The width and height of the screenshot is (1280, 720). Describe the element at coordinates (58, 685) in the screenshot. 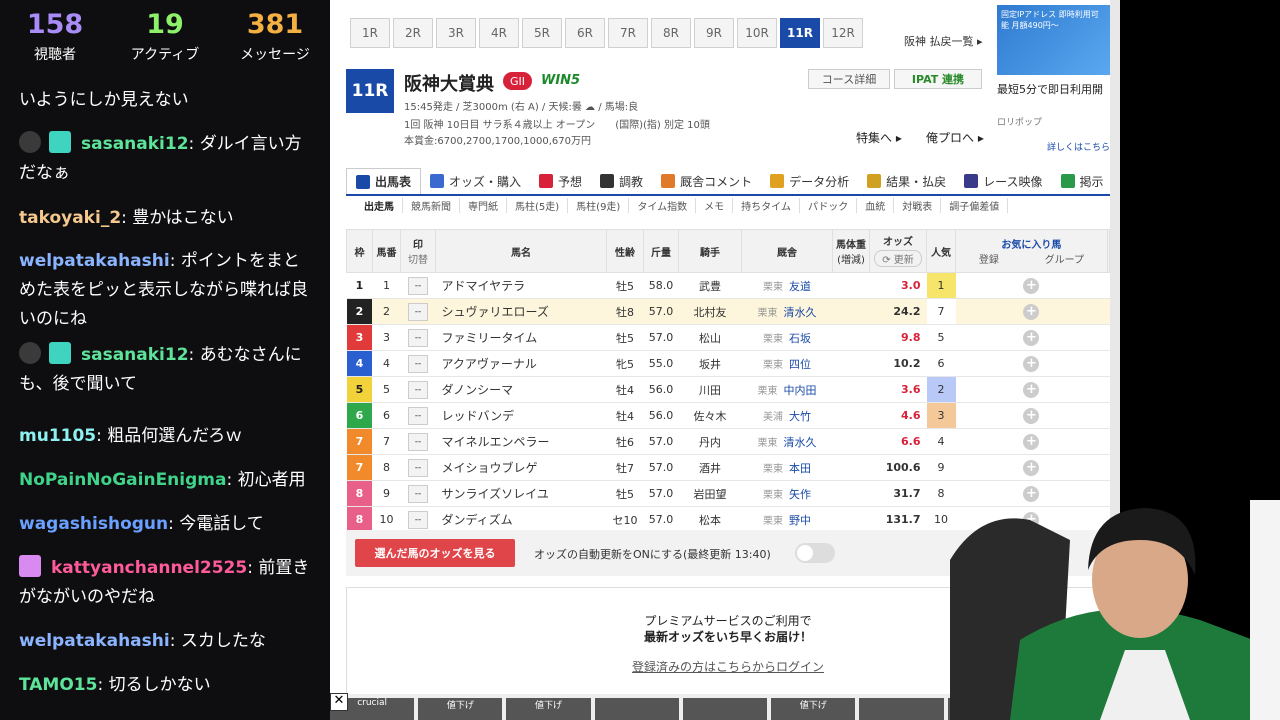

I see `chat-username: TAMO15` at that location.